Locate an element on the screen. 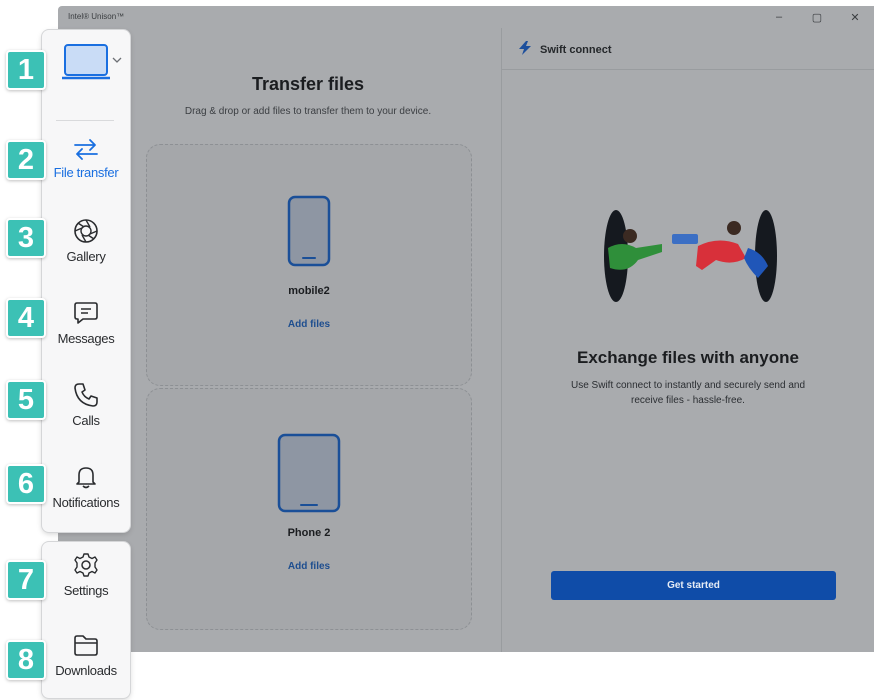 Image resolution: width=874 pixels, height=700 pixels. callout-badge-5: 5 is located at coordinates (26, 400).